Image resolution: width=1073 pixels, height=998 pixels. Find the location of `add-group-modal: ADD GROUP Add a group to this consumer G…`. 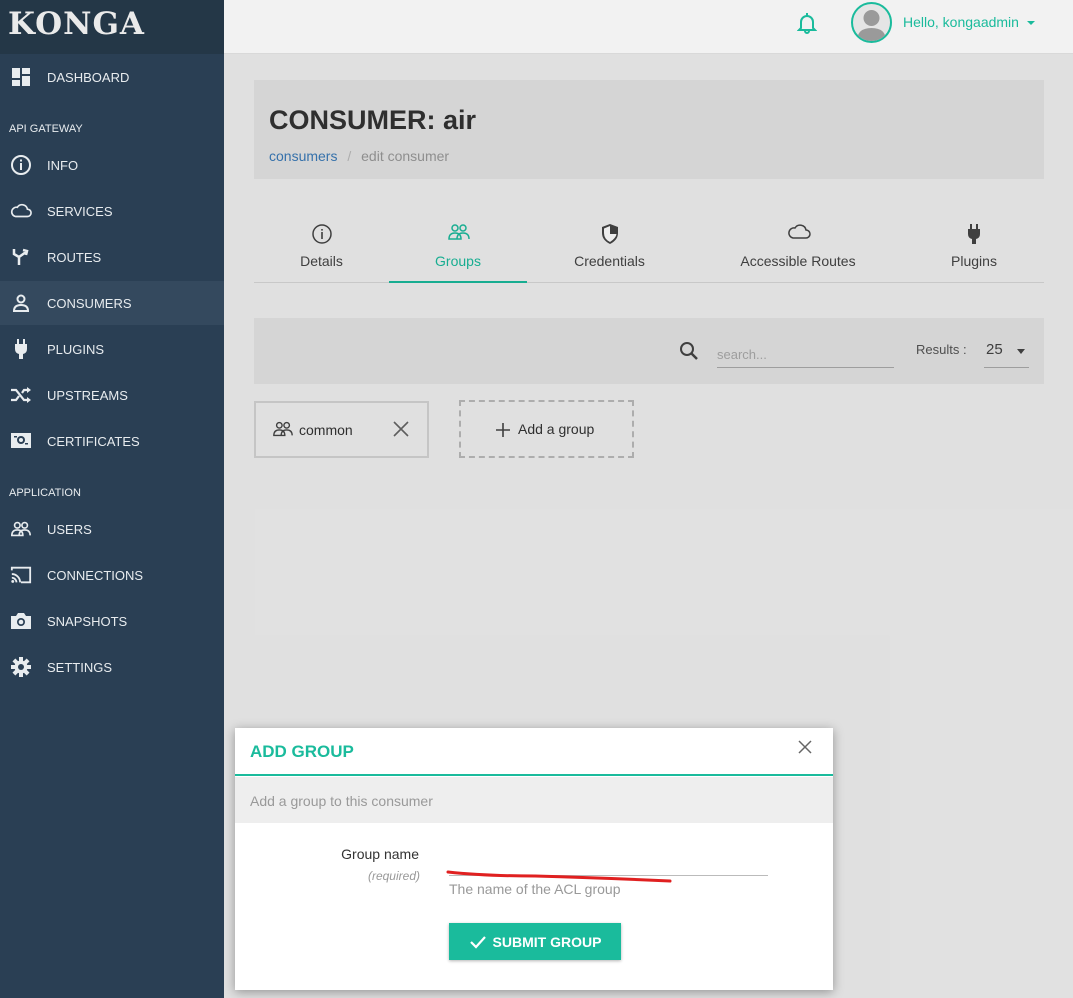

add-group-modal: ADD GROUP Add a group to this consumer G… is located at coordinates (534, 859).